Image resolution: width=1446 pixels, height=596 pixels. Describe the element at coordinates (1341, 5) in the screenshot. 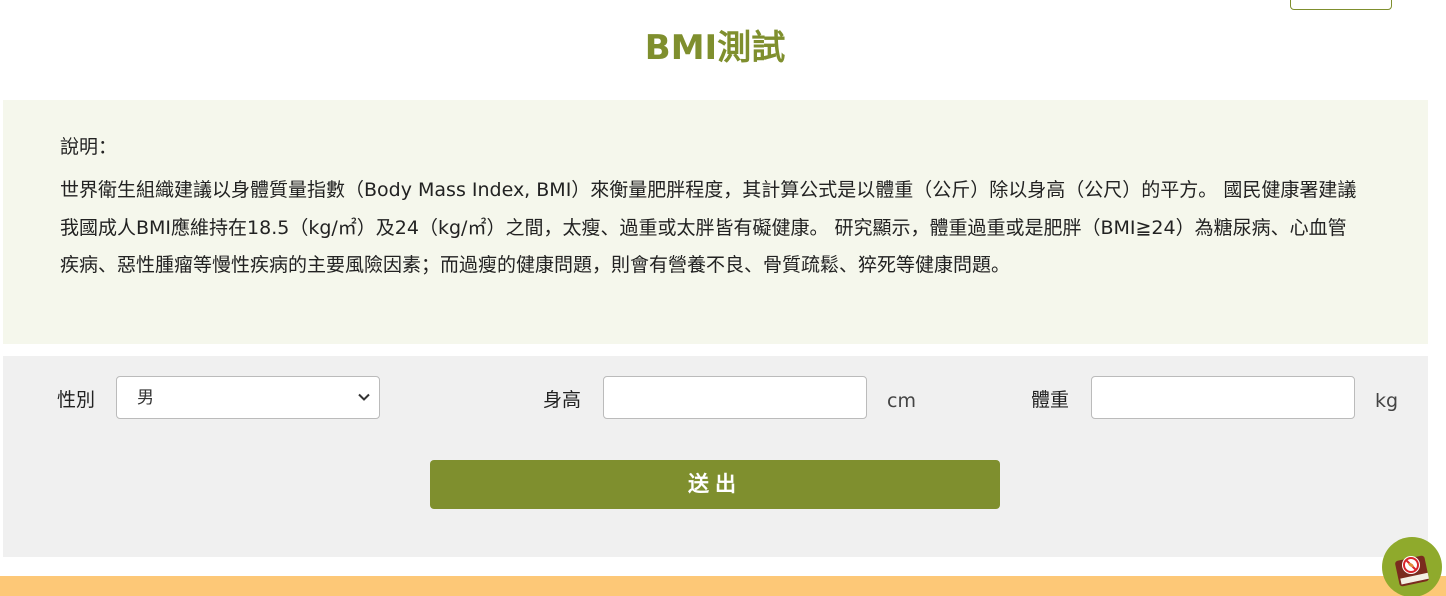

I see `top-link-button` at that location.